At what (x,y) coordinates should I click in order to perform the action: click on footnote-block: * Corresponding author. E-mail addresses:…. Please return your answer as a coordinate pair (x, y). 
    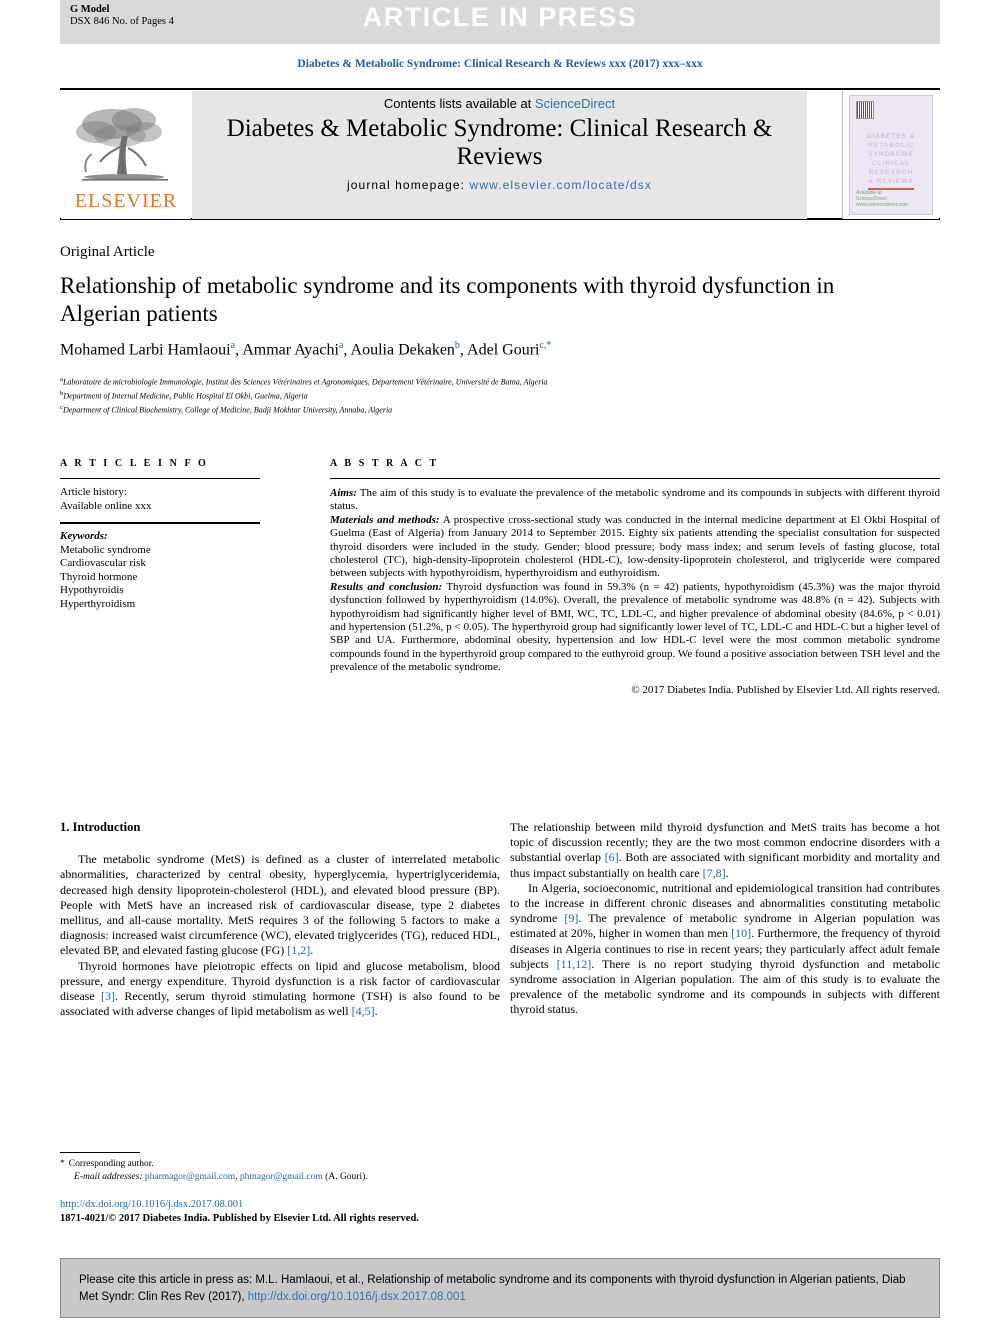
    Looking at the image, I should click on (280, 1170).